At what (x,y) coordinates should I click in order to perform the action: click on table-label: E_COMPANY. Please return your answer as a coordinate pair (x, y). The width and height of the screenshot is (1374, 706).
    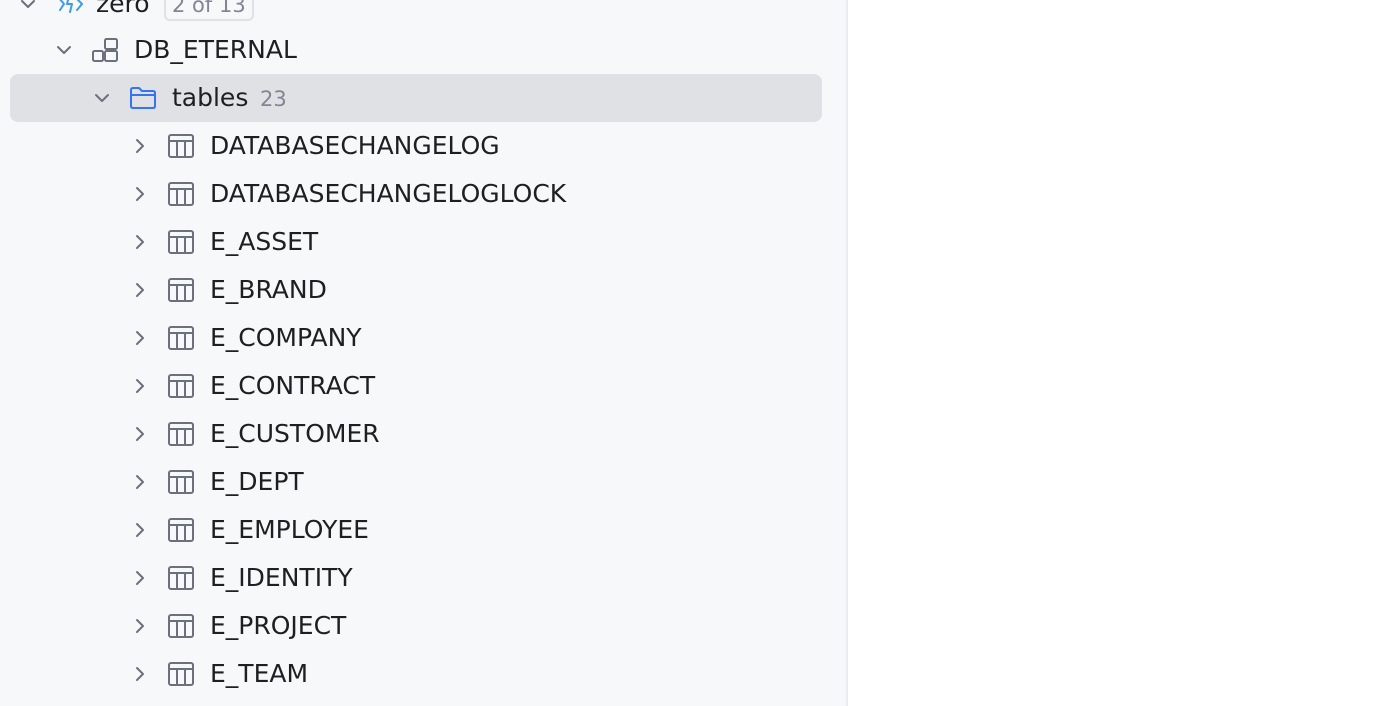
    Looking at the image, I should click on (286, 337).